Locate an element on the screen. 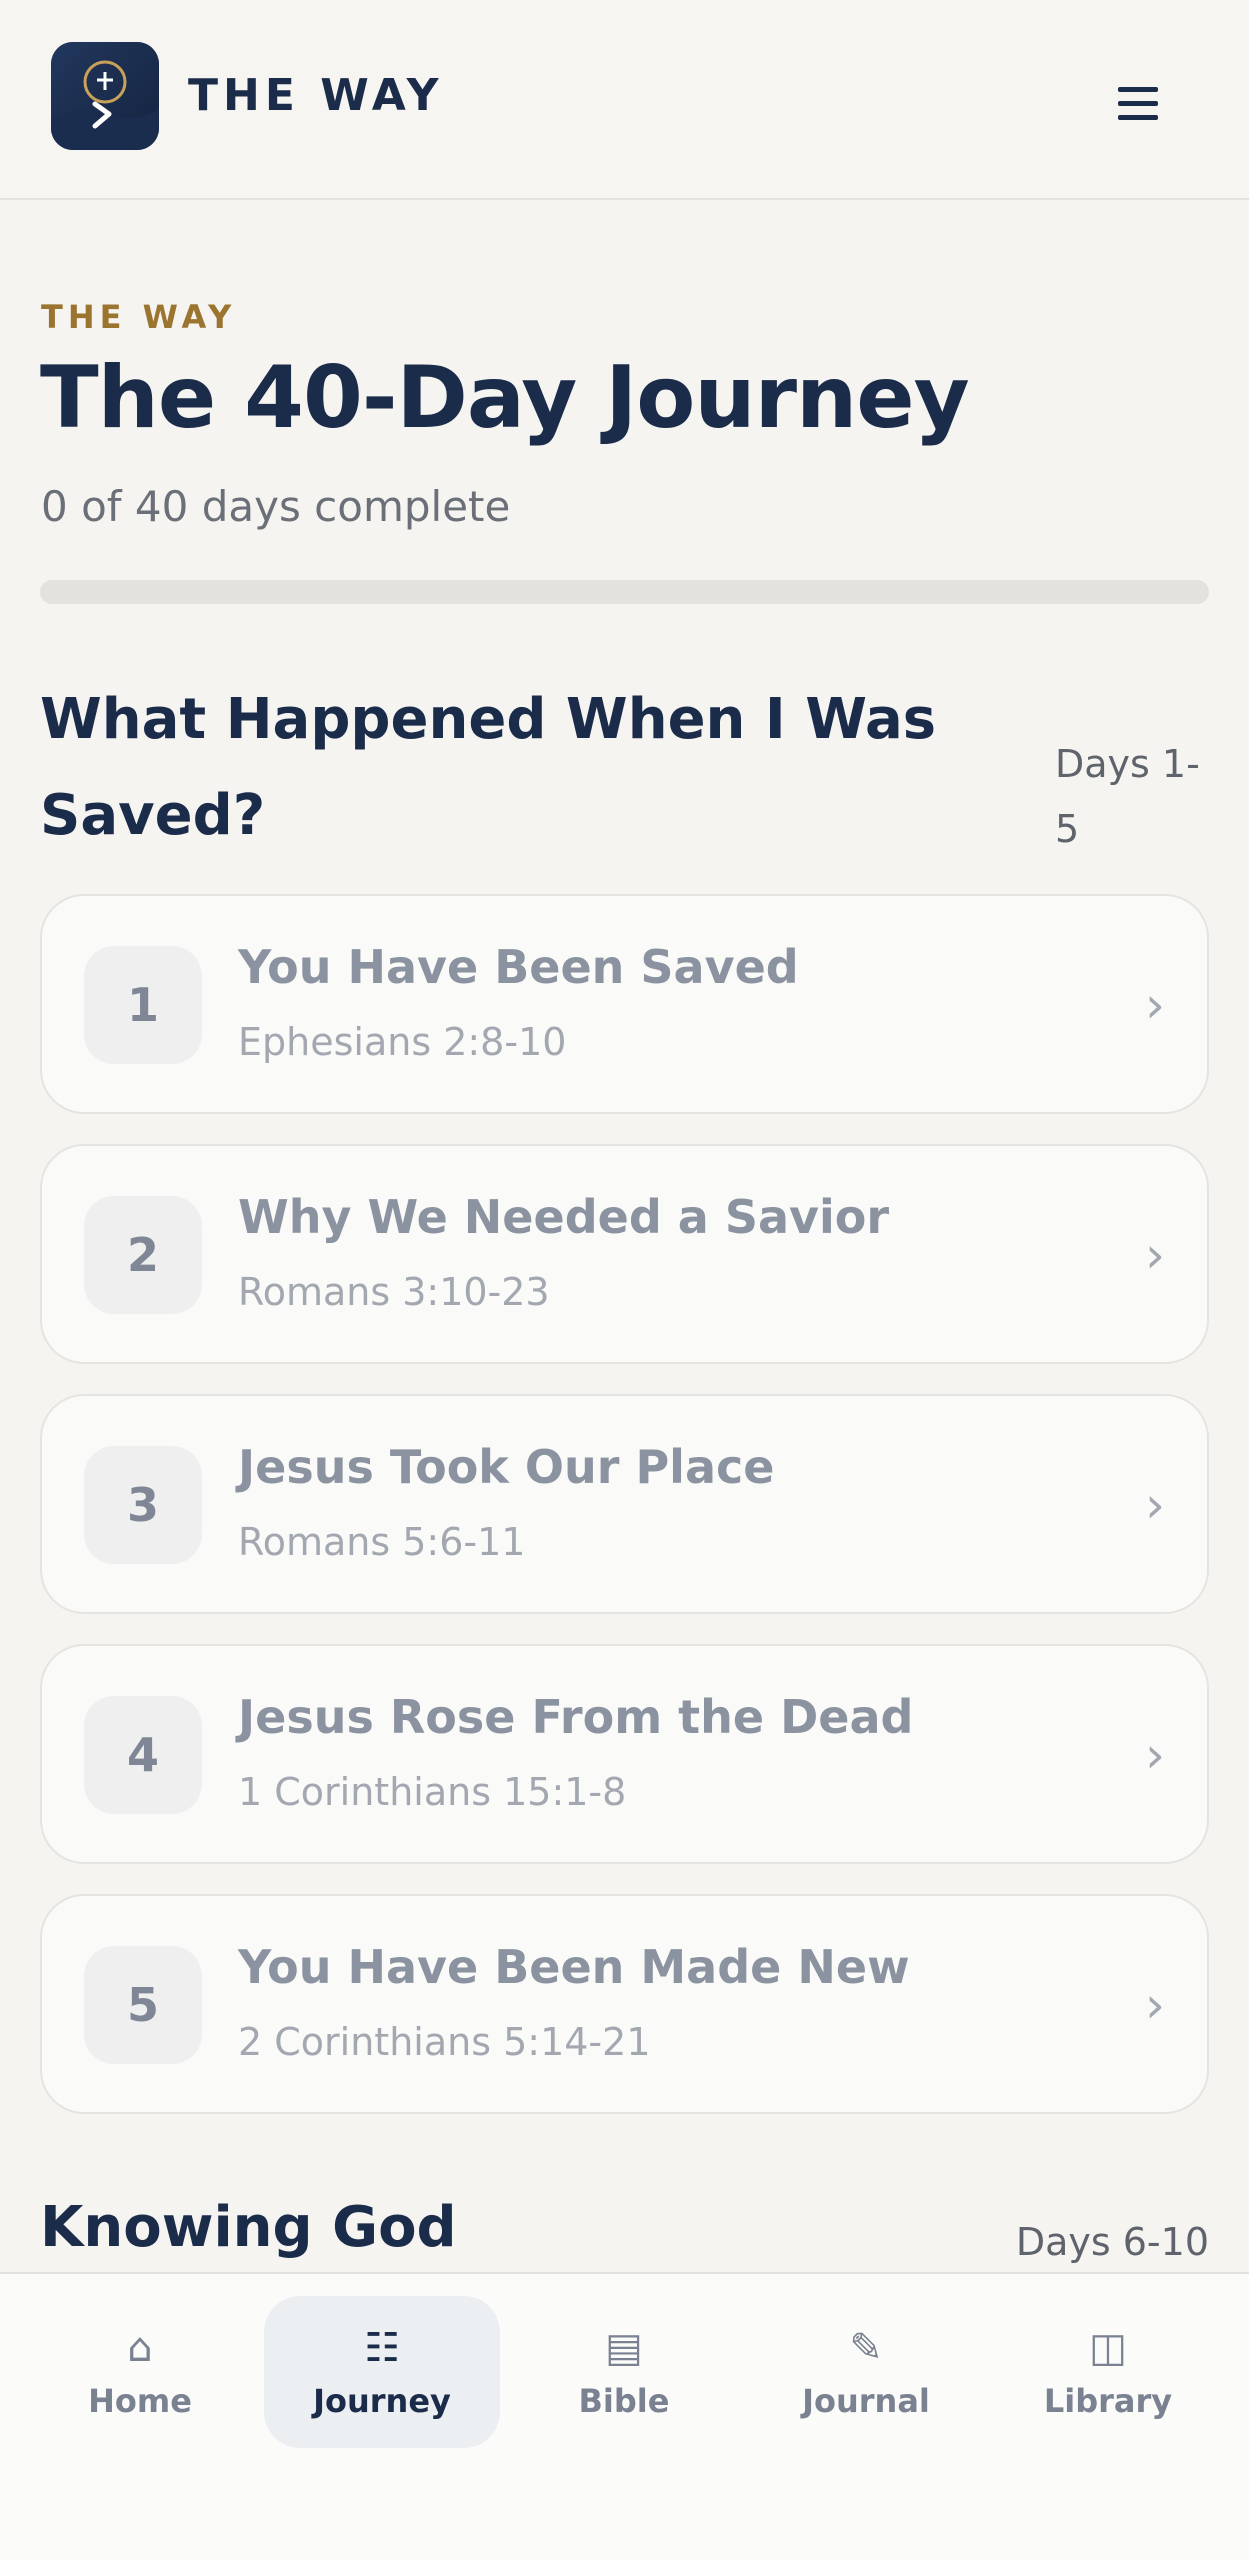 The height and width of the screenshot is (2560, 1249). nav-item-library: ◫ Library is located at coordinates (1108, 2372).